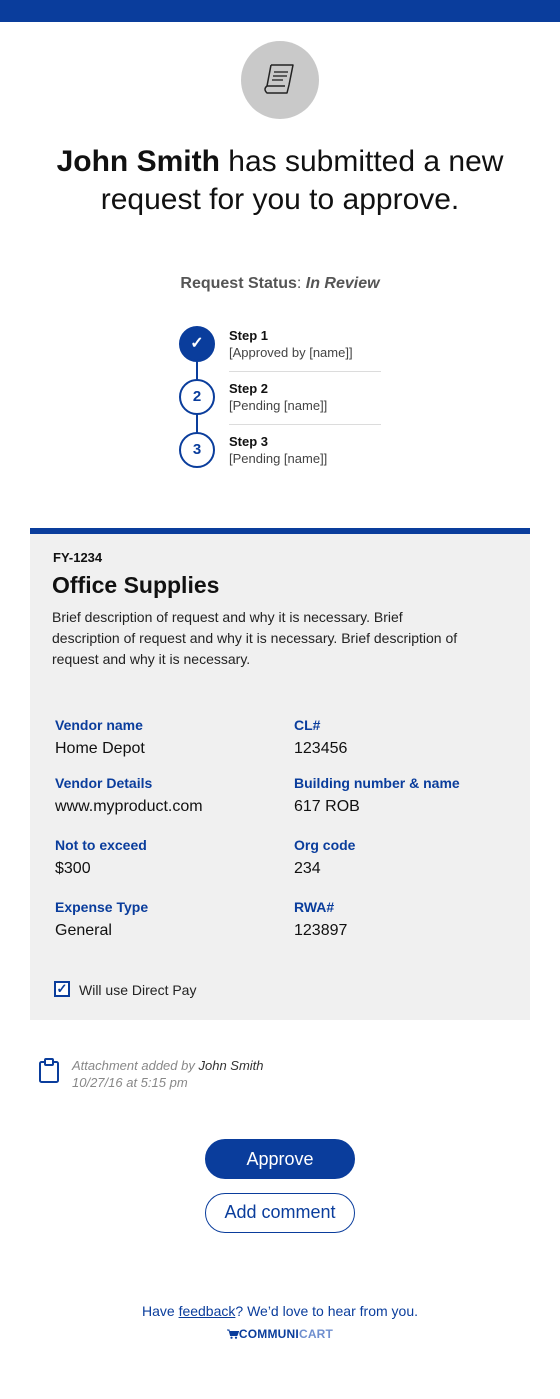 The width and height of the screenshot is (560, 1399). I want to click on field-value: Home Depot, so click(100, 748).